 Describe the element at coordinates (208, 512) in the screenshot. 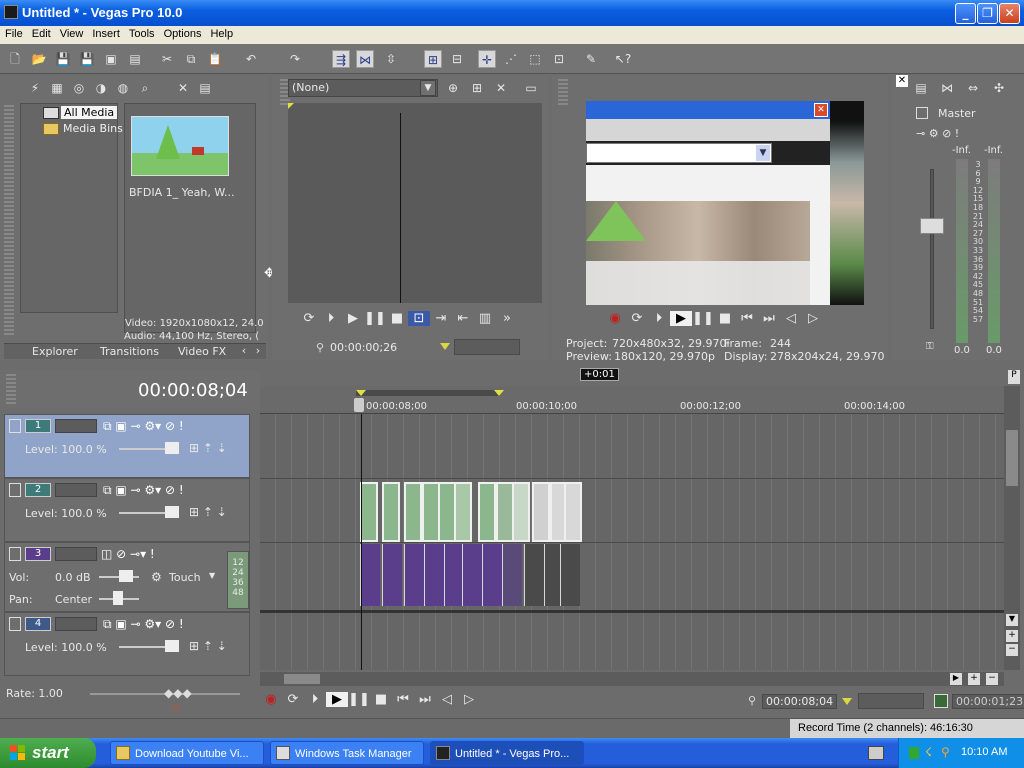

I see `track-2-comp-icons: ⊞ ⇡ ⇣` at that location.